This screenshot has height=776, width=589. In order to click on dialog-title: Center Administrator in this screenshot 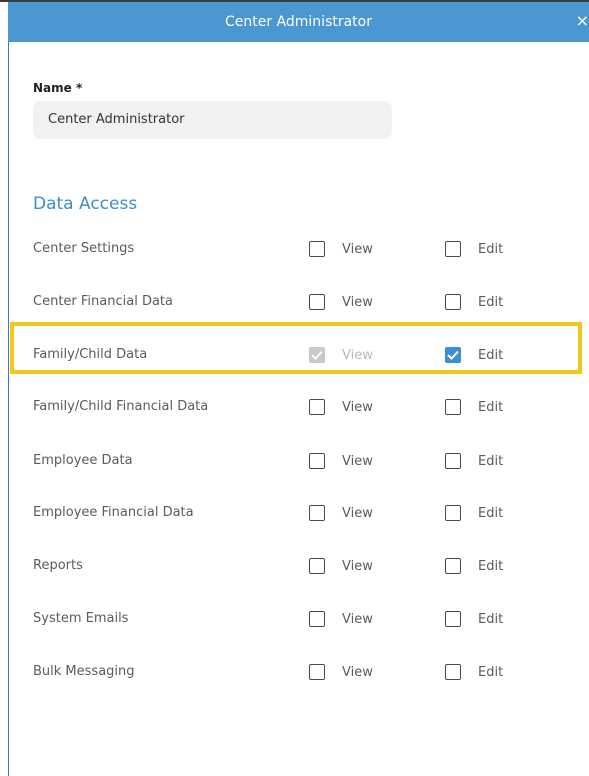, I will do `click(298, 22)`.